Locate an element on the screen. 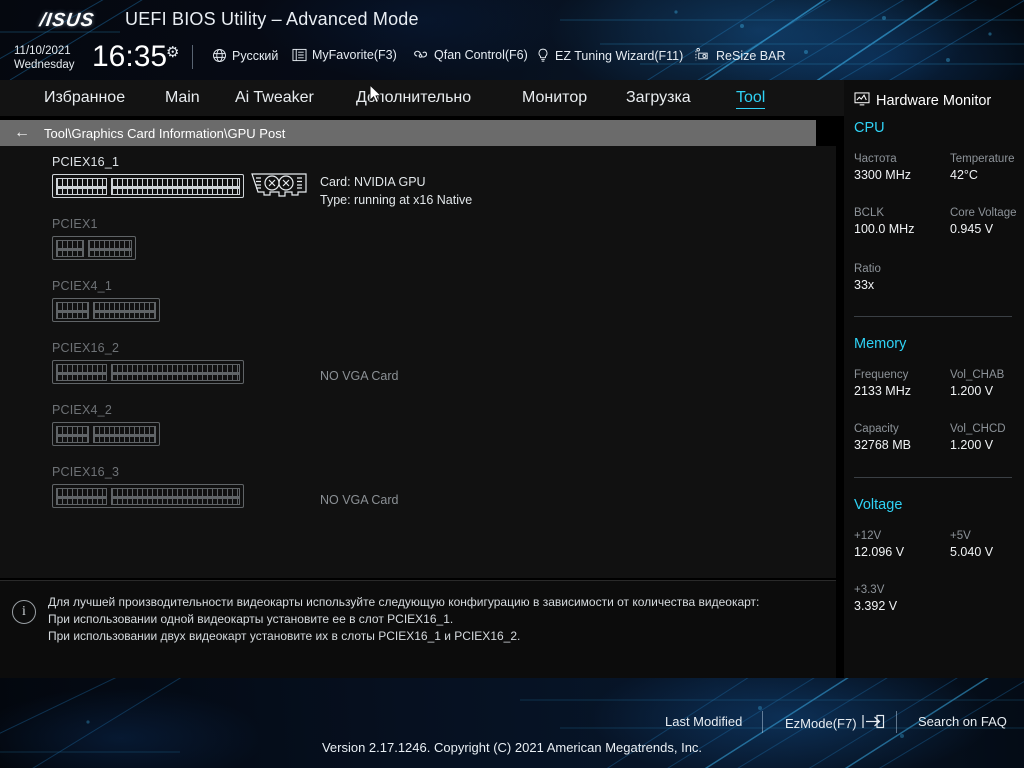  monitor-icon is located at coordinates (862, 101).